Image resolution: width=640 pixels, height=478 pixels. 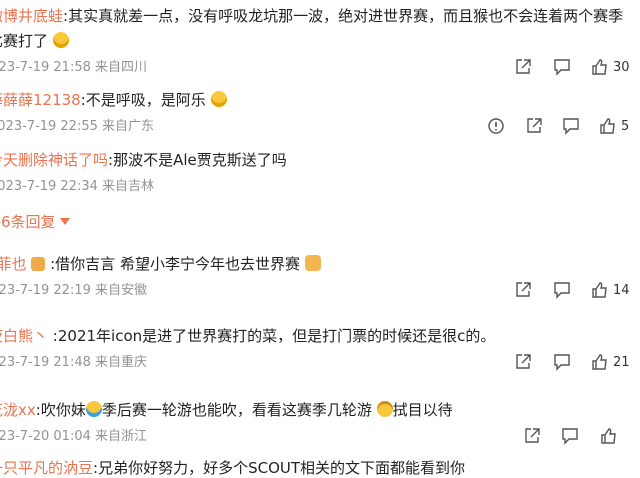 I want to click on comment-location: 来自浙江, so click(x=121, y=436).